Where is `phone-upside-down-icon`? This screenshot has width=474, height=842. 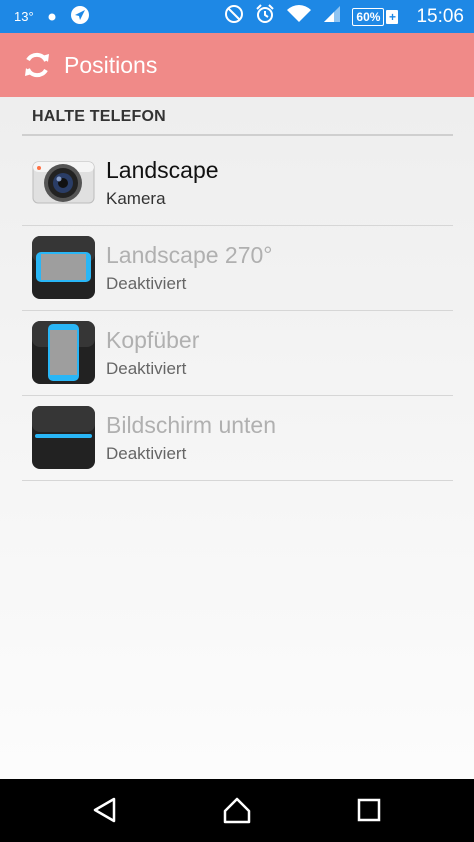
phone-upside-down-icon is located at coordinates (63, 352).